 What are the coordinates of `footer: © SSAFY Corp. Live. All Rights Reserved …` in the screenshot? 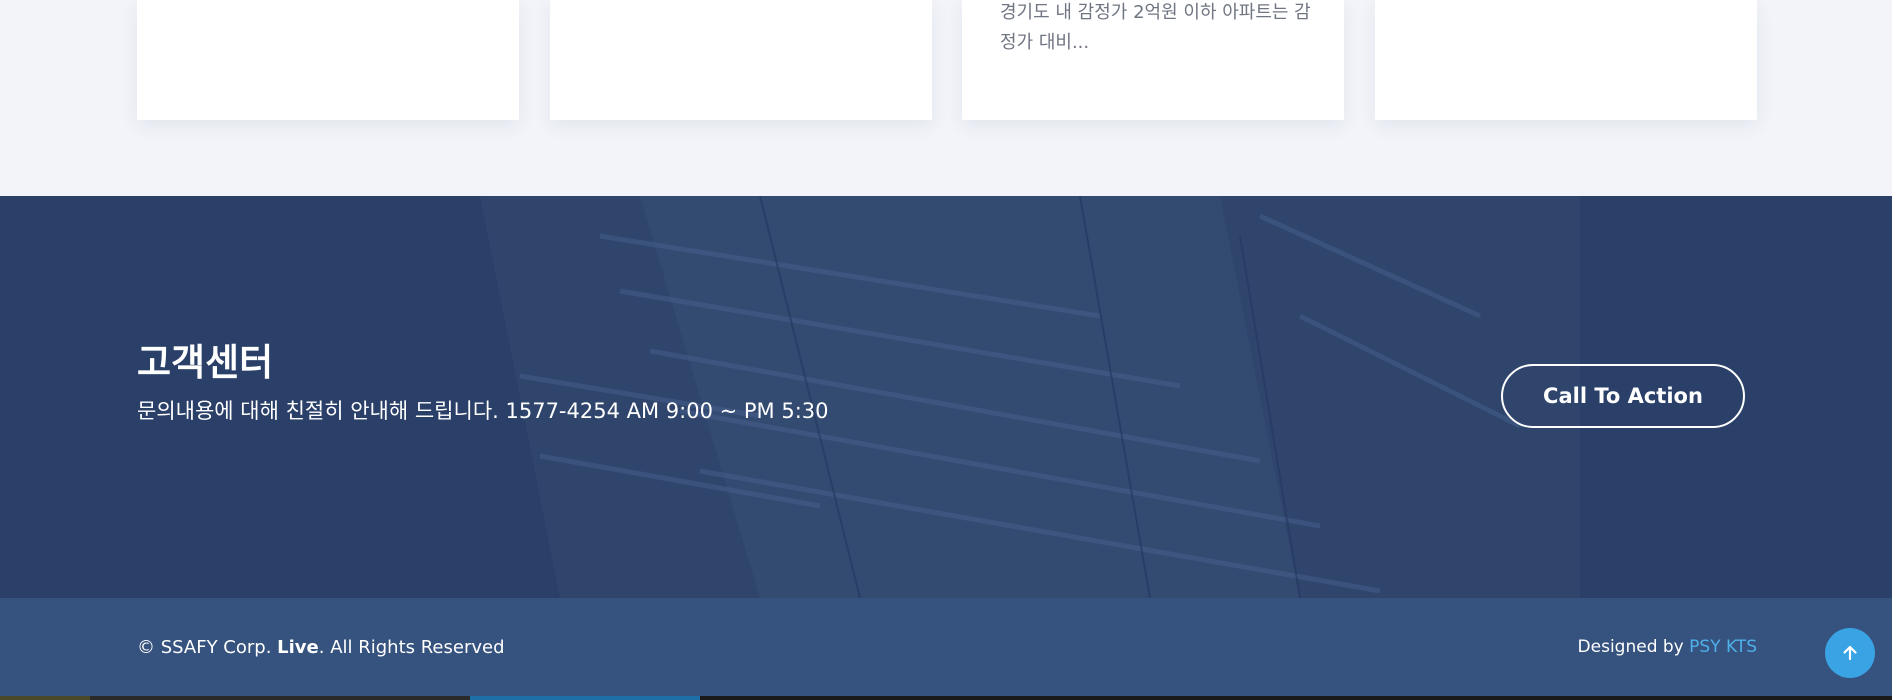 It's located at (946, 649).